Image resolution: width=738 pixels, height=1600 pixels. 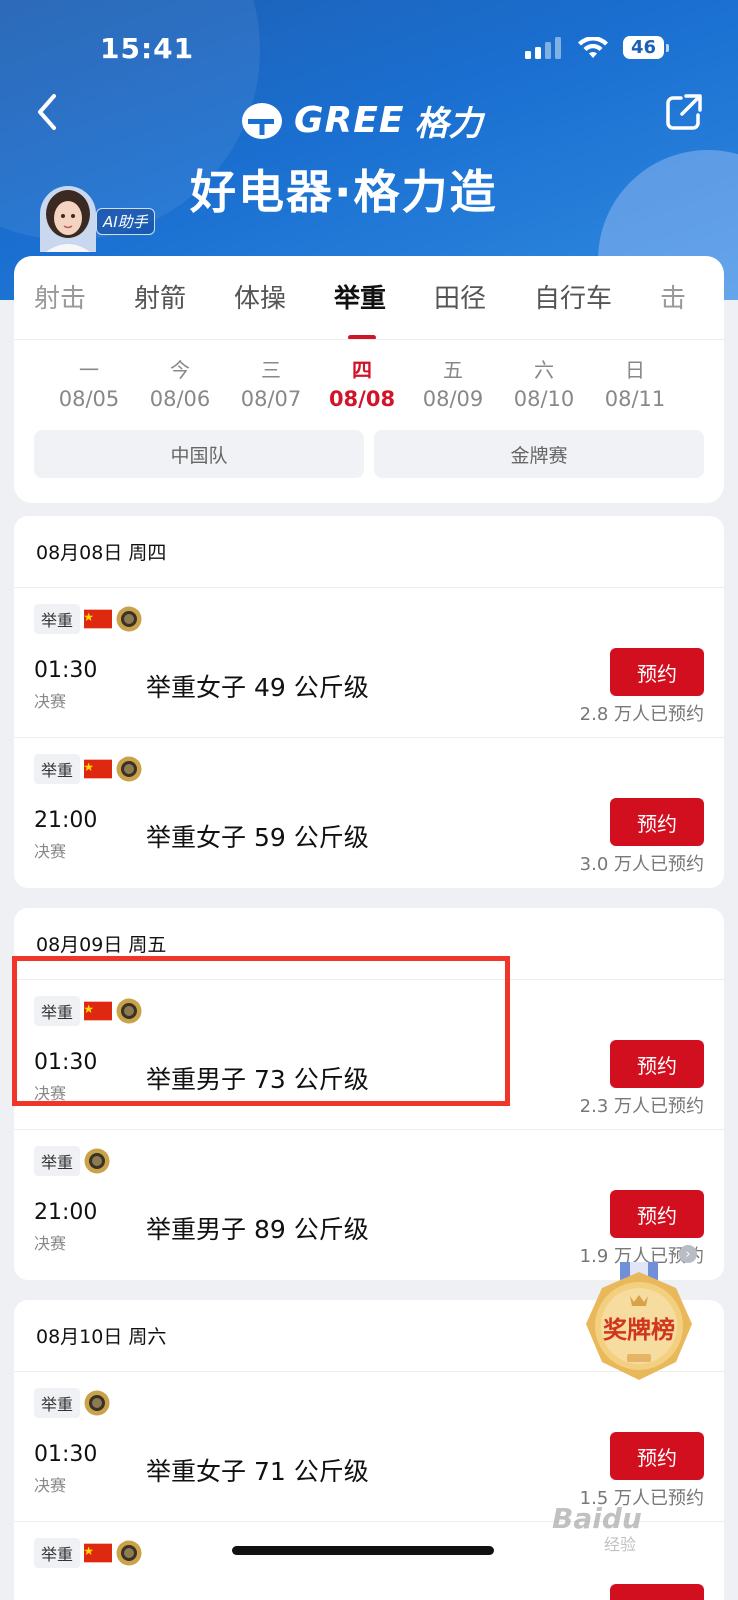 I want to click on event-row: 举重 01:30 决赛 举重女子 49 公斤级 预约 2.8 万人已预约, so click(x=369, y=663).